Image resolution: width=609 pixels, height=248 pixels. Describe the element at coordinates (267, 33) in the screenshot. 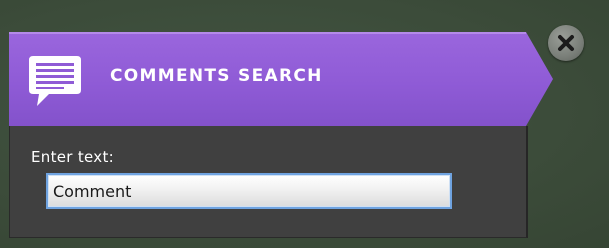

I see `header-highlight` at that location.